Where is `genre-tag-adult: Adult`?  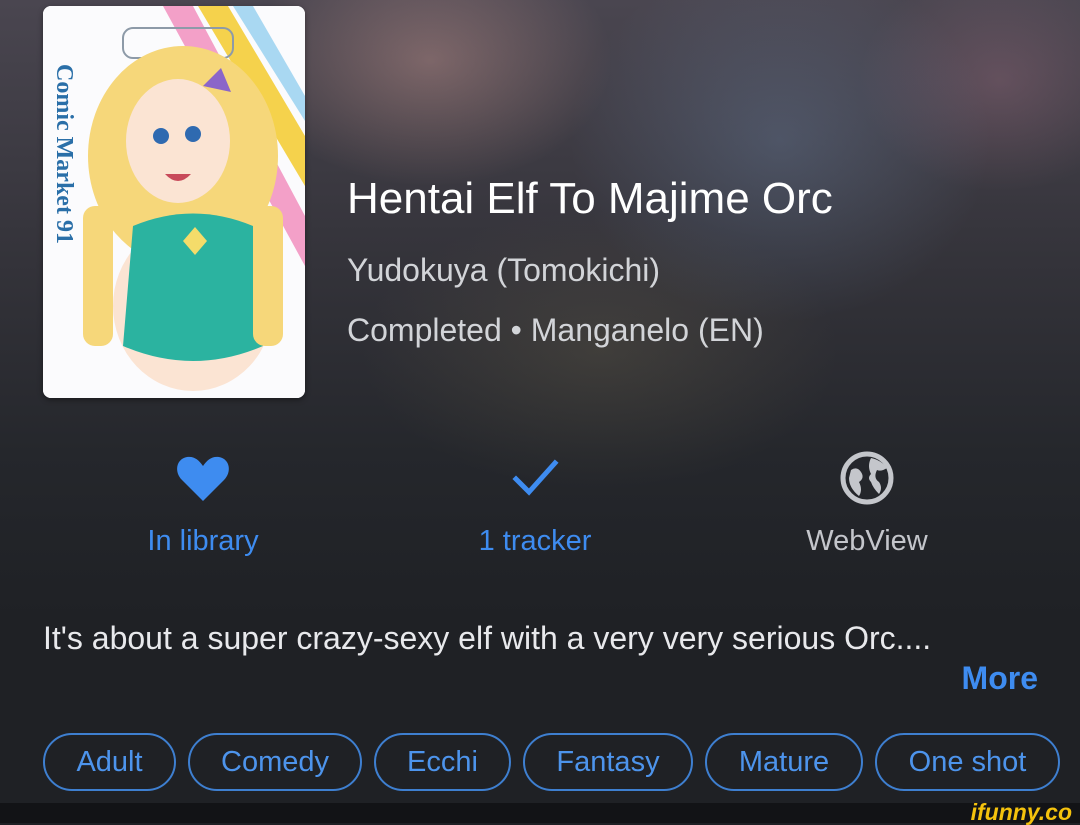 genre-tag-adult: Adult is located at coordinates (109, 762).